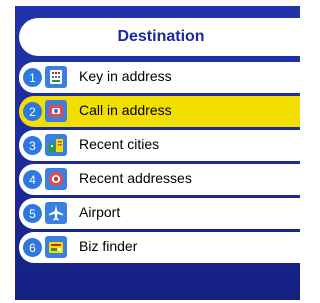  What do you see at coordinates (159, 247) in the screenshot?
I see `menu-item-biz-finder: 6 Biz finder` at bounding box center [159, 247].